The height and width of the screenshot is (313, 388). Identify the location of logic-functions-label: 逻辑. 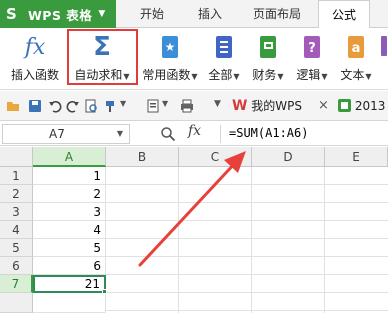
(308, 75).